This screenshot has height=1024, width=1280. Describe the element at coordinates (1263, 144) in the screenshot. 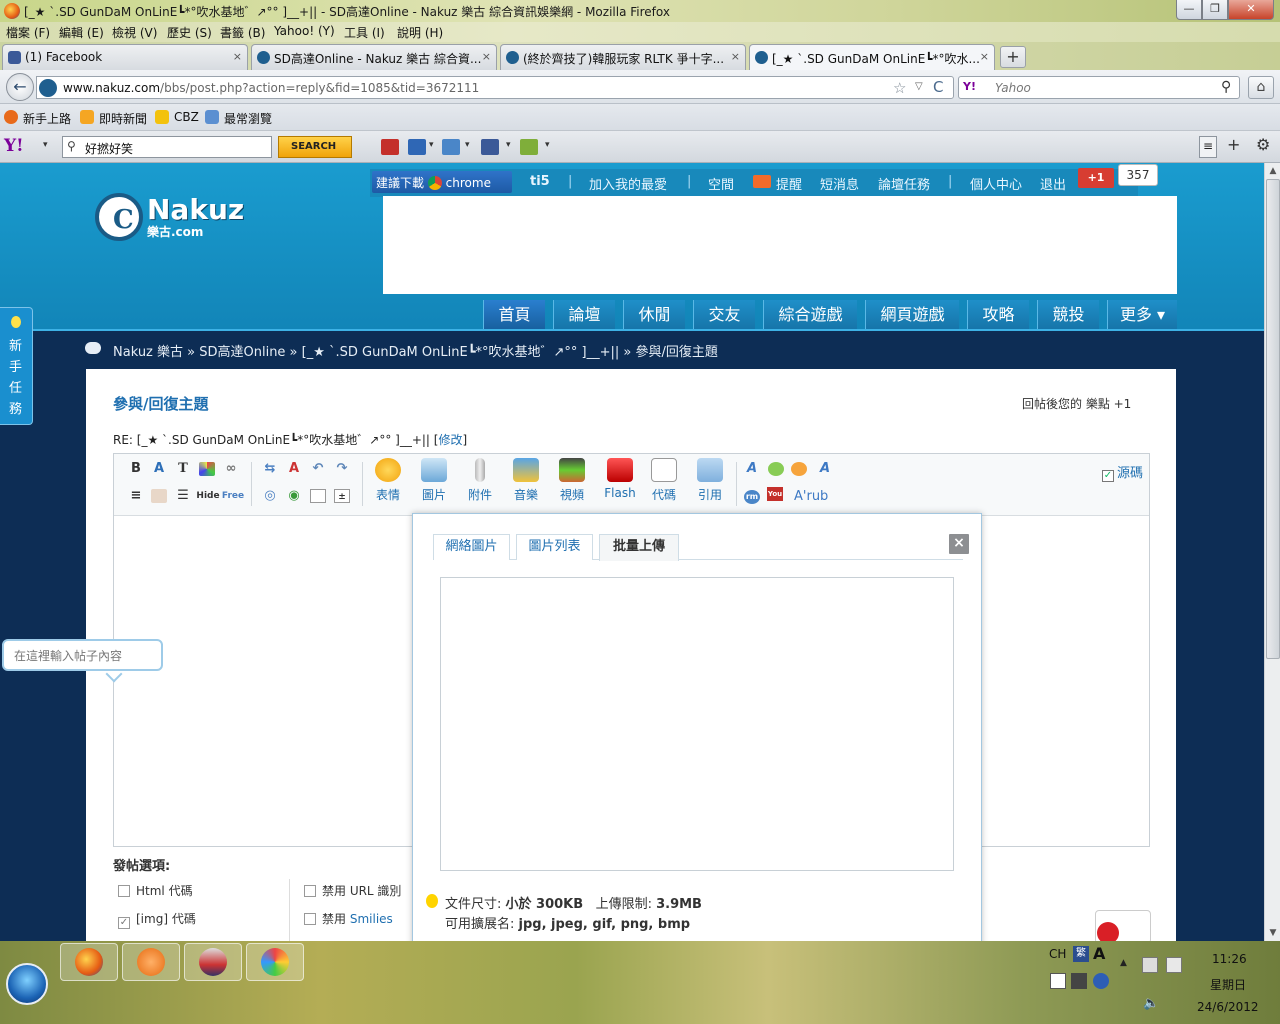

I see `gear-icon: ⚙` at that location.